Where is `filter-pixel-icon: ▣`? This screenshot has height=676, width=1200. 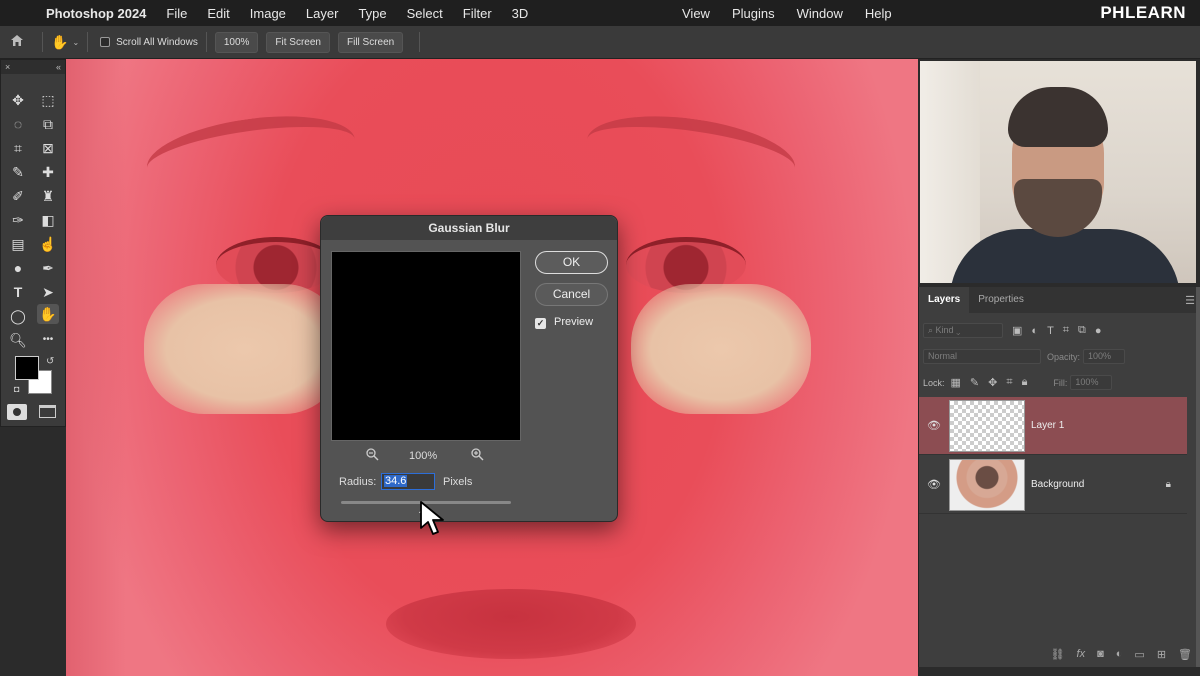
filter-pixel-icon: ▣ is located at coordinates (1017, 330).